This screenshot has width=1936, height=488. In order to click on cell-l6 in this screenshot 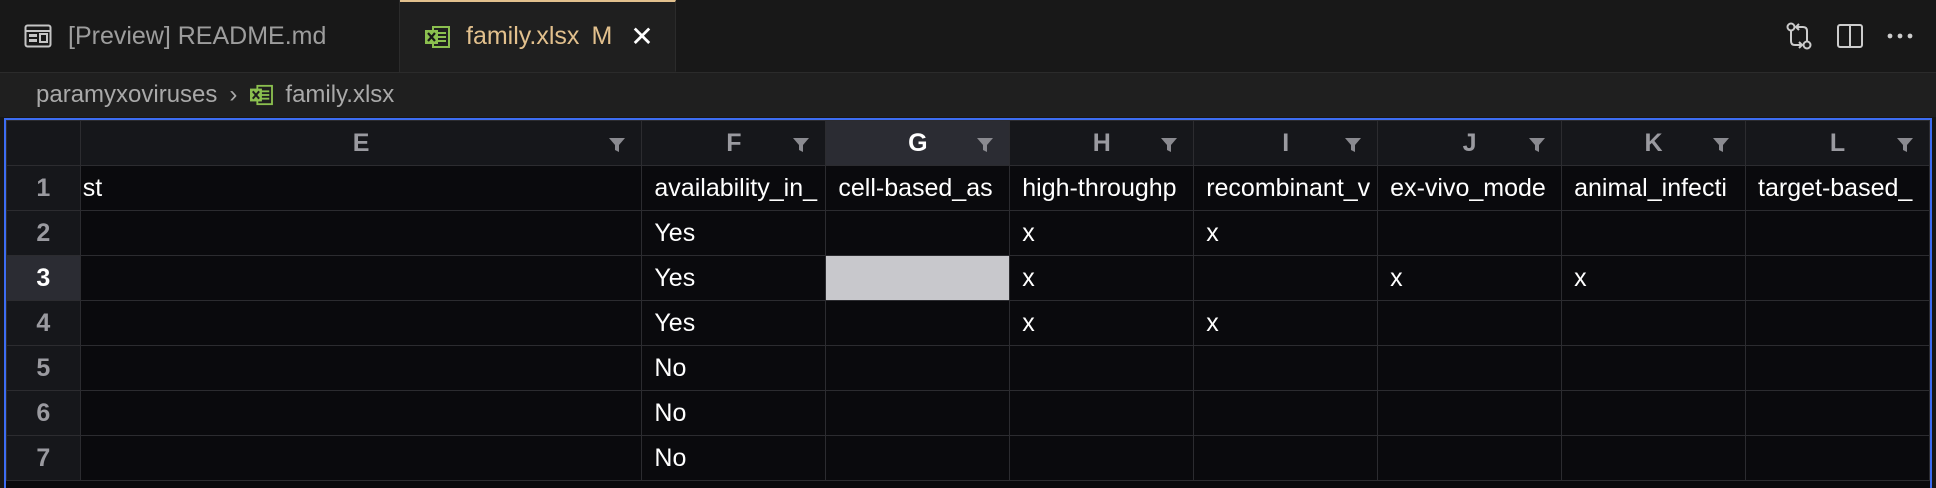, I will do `click(1837, 413)`.